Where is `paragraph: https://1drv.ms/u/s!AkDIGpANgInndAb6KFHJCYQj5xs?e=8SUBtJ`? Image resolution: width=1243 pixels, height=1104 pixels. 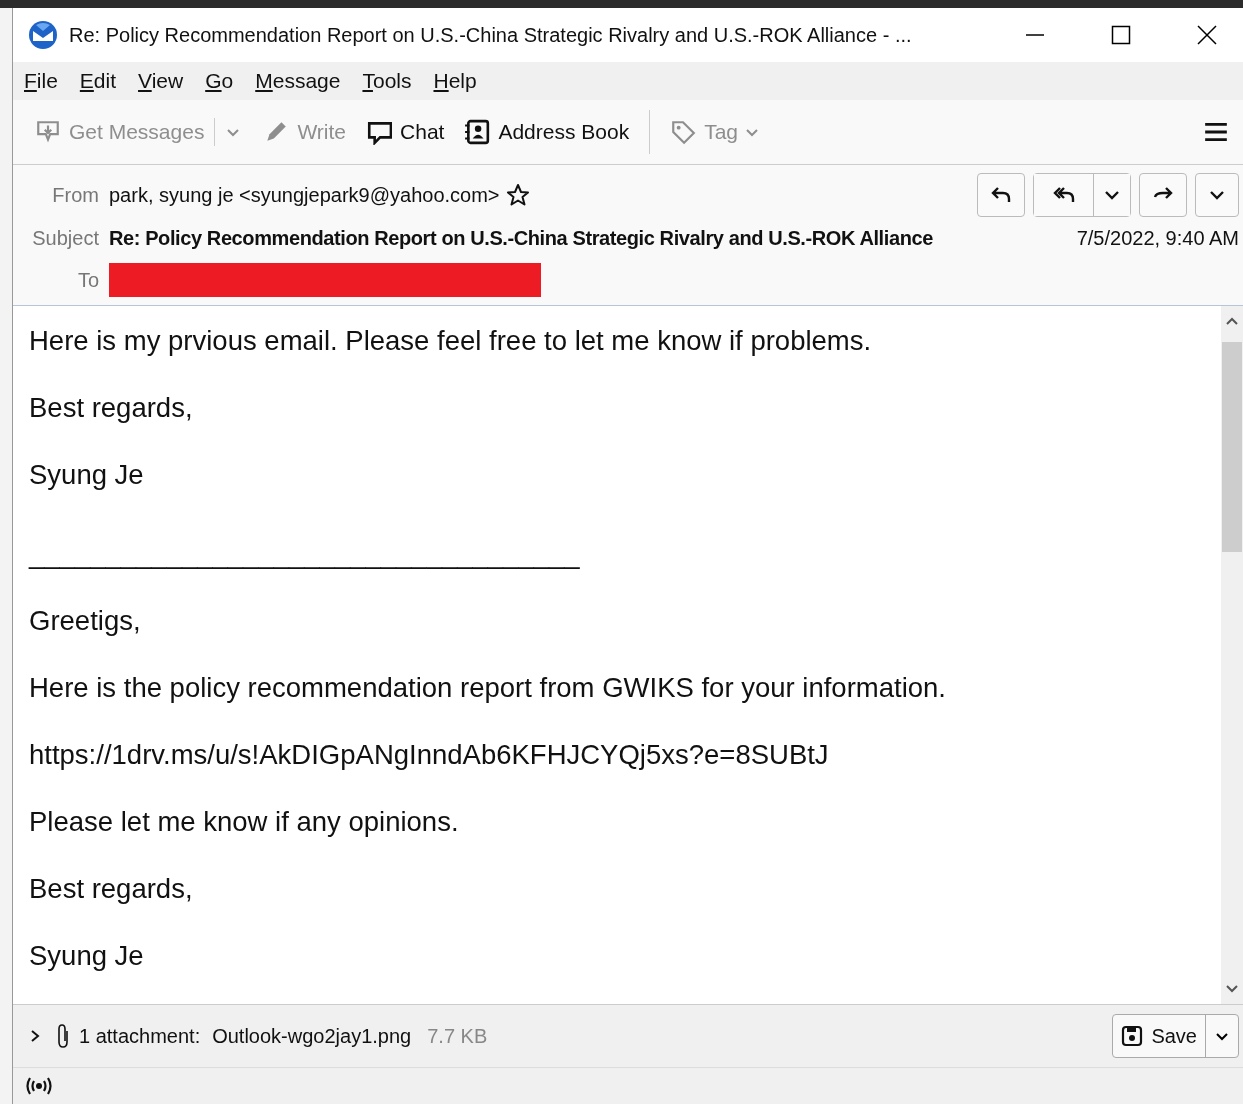
paragraph: https://1drv.ms/u/s!AkDIGpANgInndAb6KFHJCYQj5xs?e=8SUBtJ is located at coordinates (429, 755).